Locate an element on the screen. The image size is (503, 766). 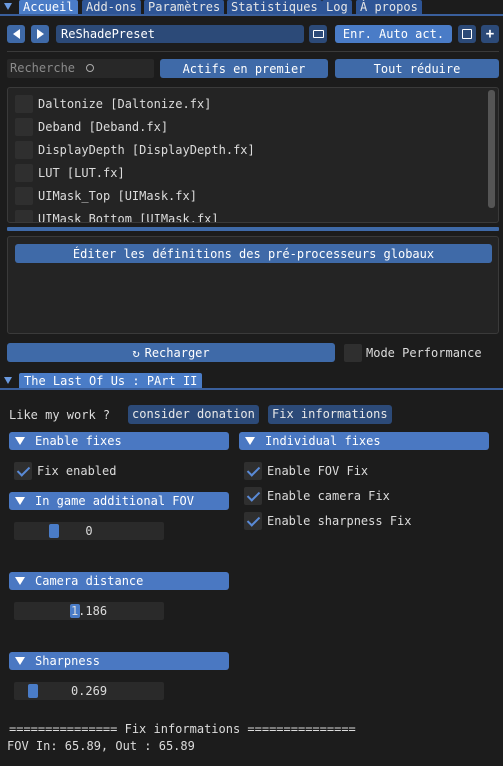
tab-add-ons: Add-ons is located at coordinates (111, 7).